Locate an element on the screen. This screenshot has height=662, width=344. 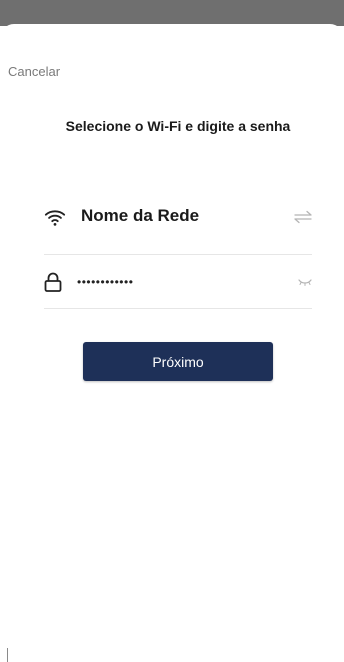
next-button: Próximo is located at coordinates (178, 361).